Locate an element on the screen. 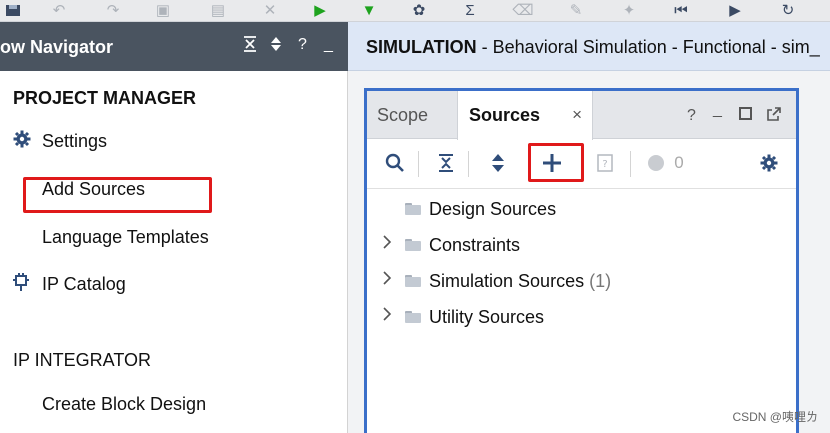 The image size is (830, 433). panel-help-icon: ? is located at coordinates (691, 116).